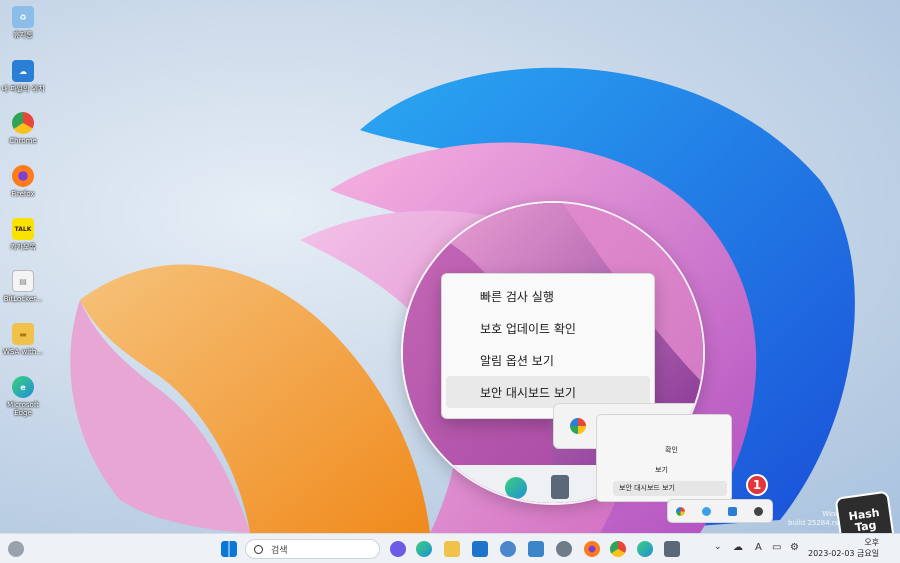  Describe the element at coordinates (776, 547) in the screenshot. I see `display-icon: ▭` at that location.